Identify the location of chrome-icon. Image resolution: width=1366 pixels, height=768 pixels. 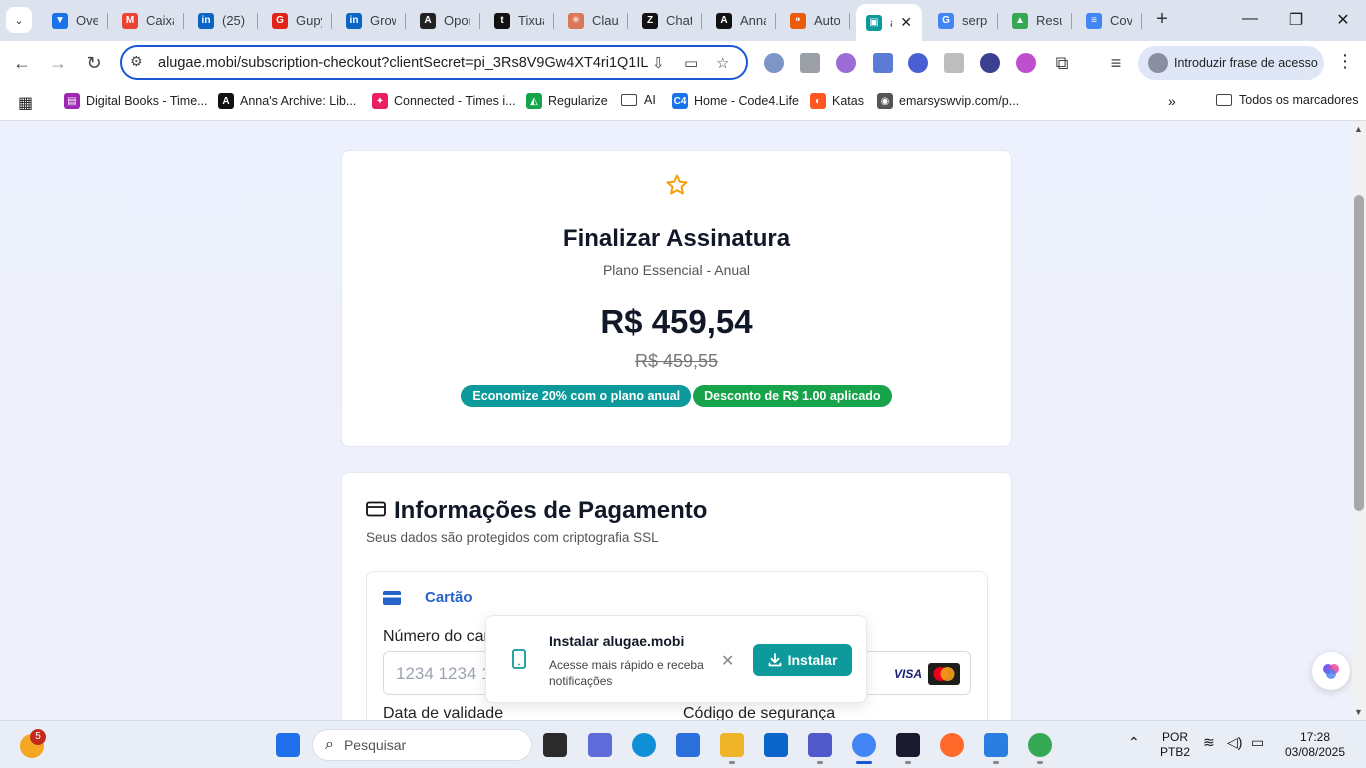
(864, 745).